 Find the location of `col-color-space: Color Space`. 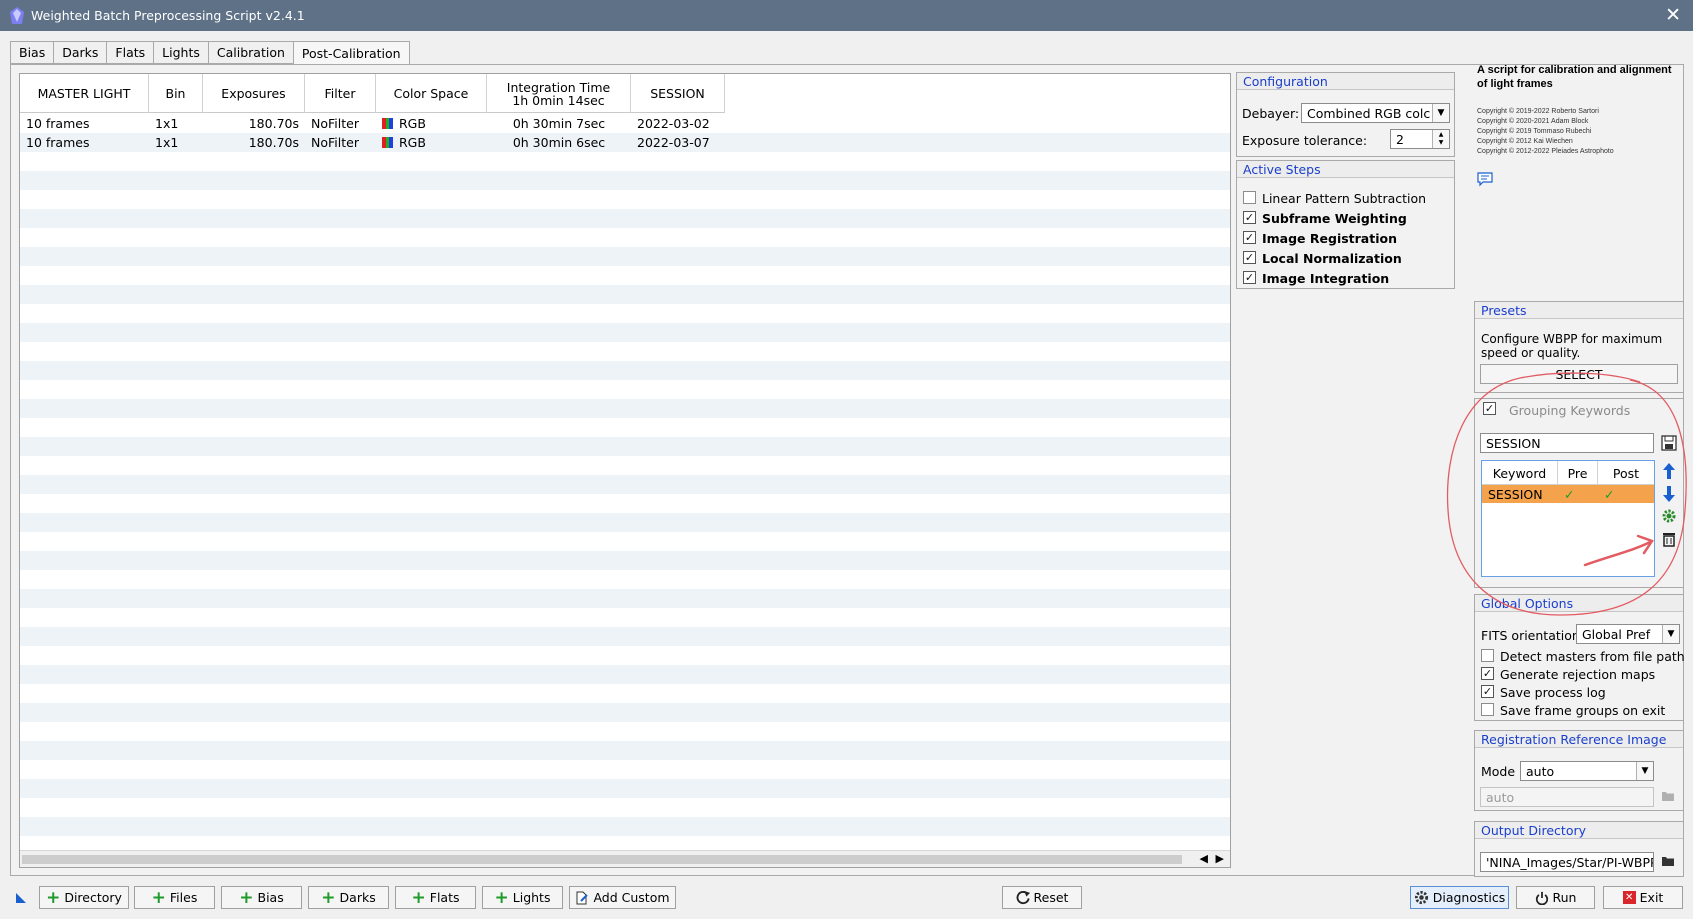

col-color-space: Color Space is located at coordinates (431, 93).